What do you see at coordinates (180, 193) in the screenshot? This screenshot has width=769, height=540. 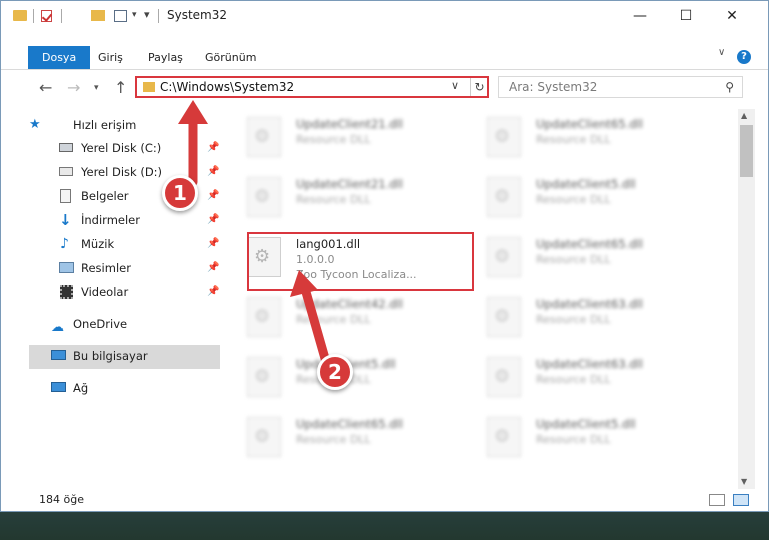 I see `callout-badge-1: 1` at bounding box center [180, 193].